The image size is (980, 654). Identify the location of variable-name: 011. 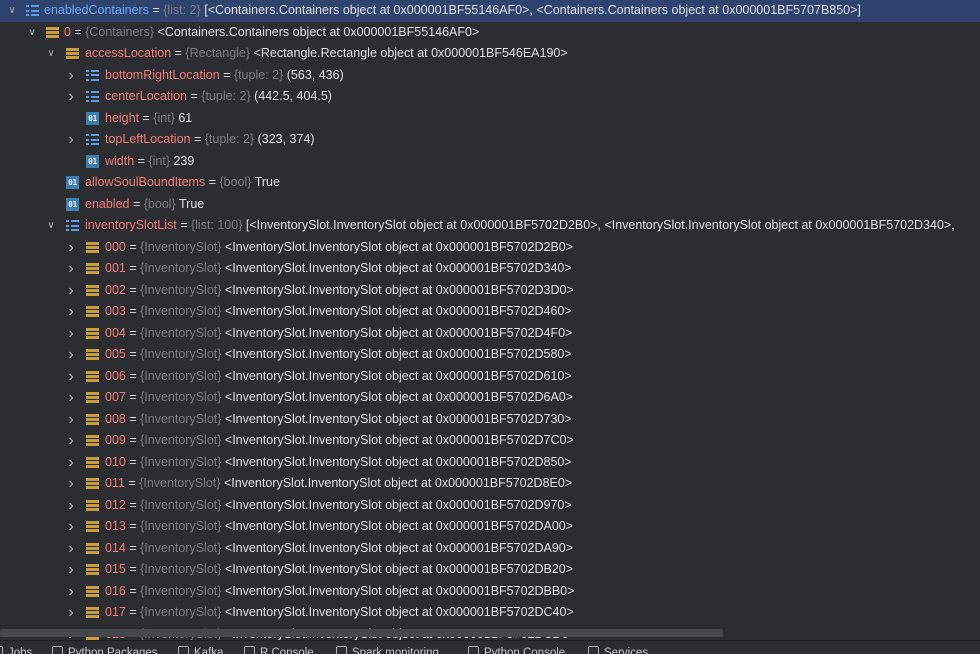
(115, 483).